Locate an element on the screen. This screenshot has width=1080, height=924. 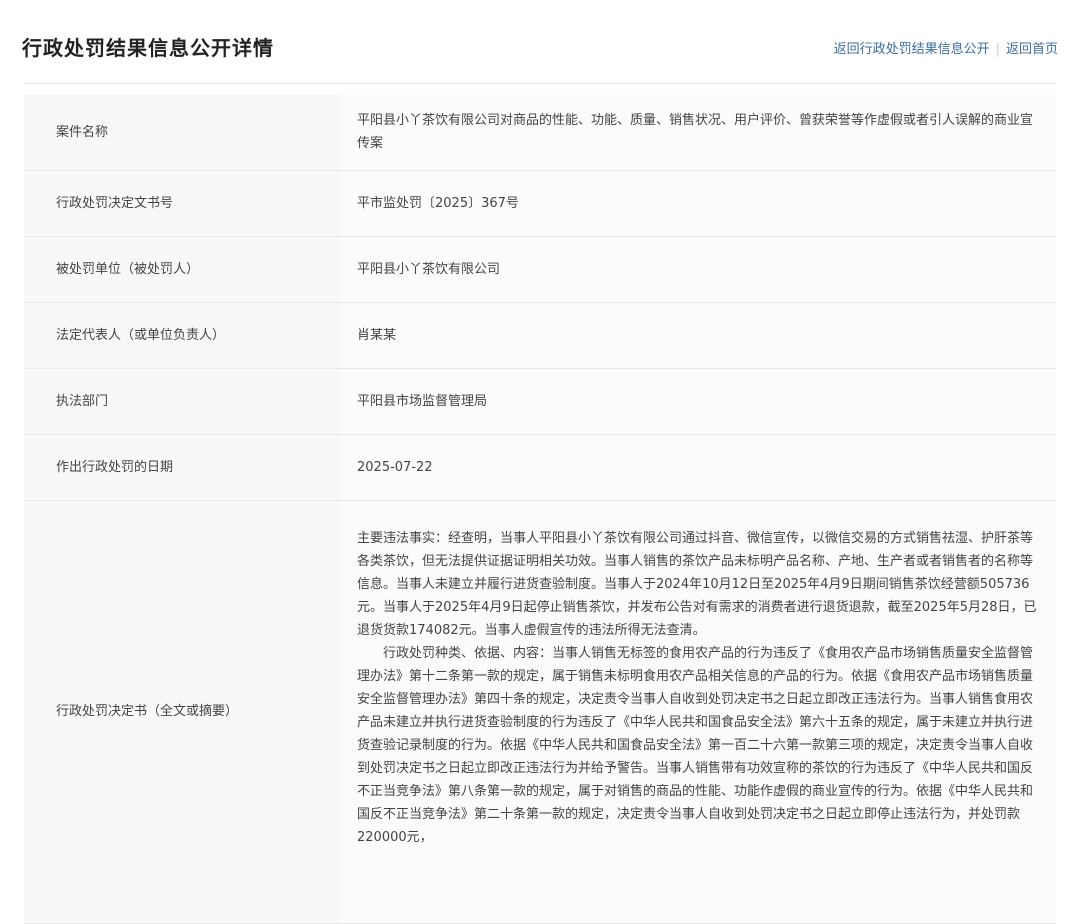
back-to-list-link: 返回行政处罚结果信息公开 is located at coordinates (912, 49).